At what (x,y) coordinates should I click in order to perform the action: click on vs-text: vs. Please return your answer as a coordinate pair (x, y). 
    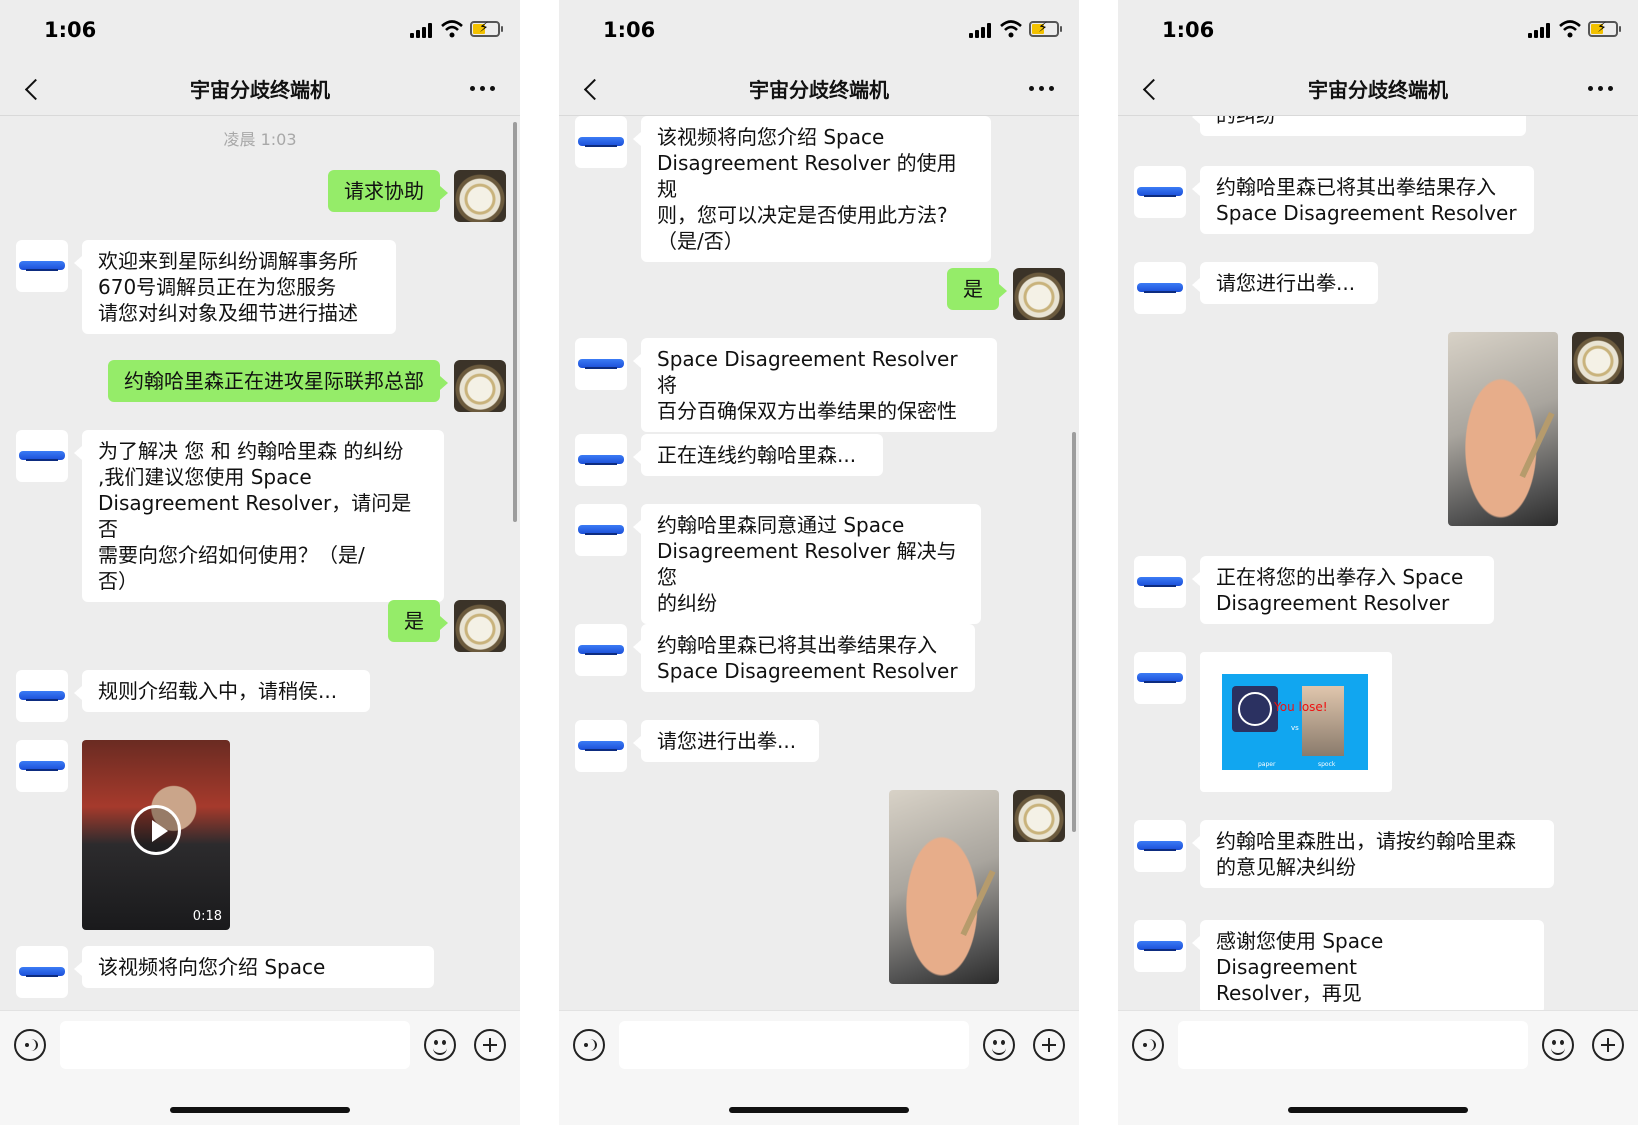
    Looking at the image, I should click on (1295, 728).